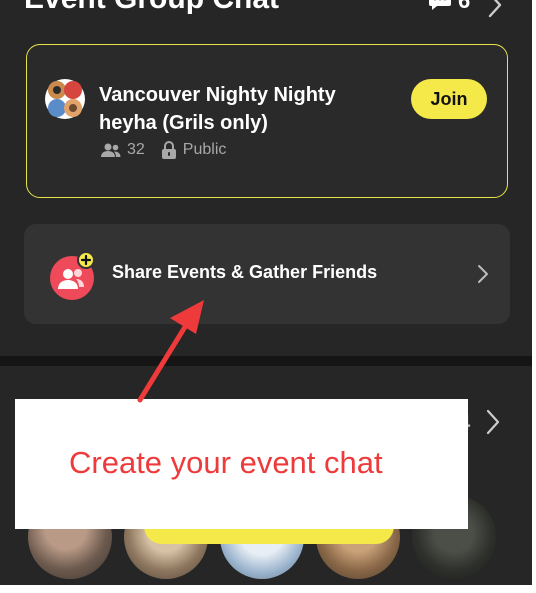  Describe the element at coordinates (440, 5) in the screenshot. I see `chat-bubble-icon` at that location.